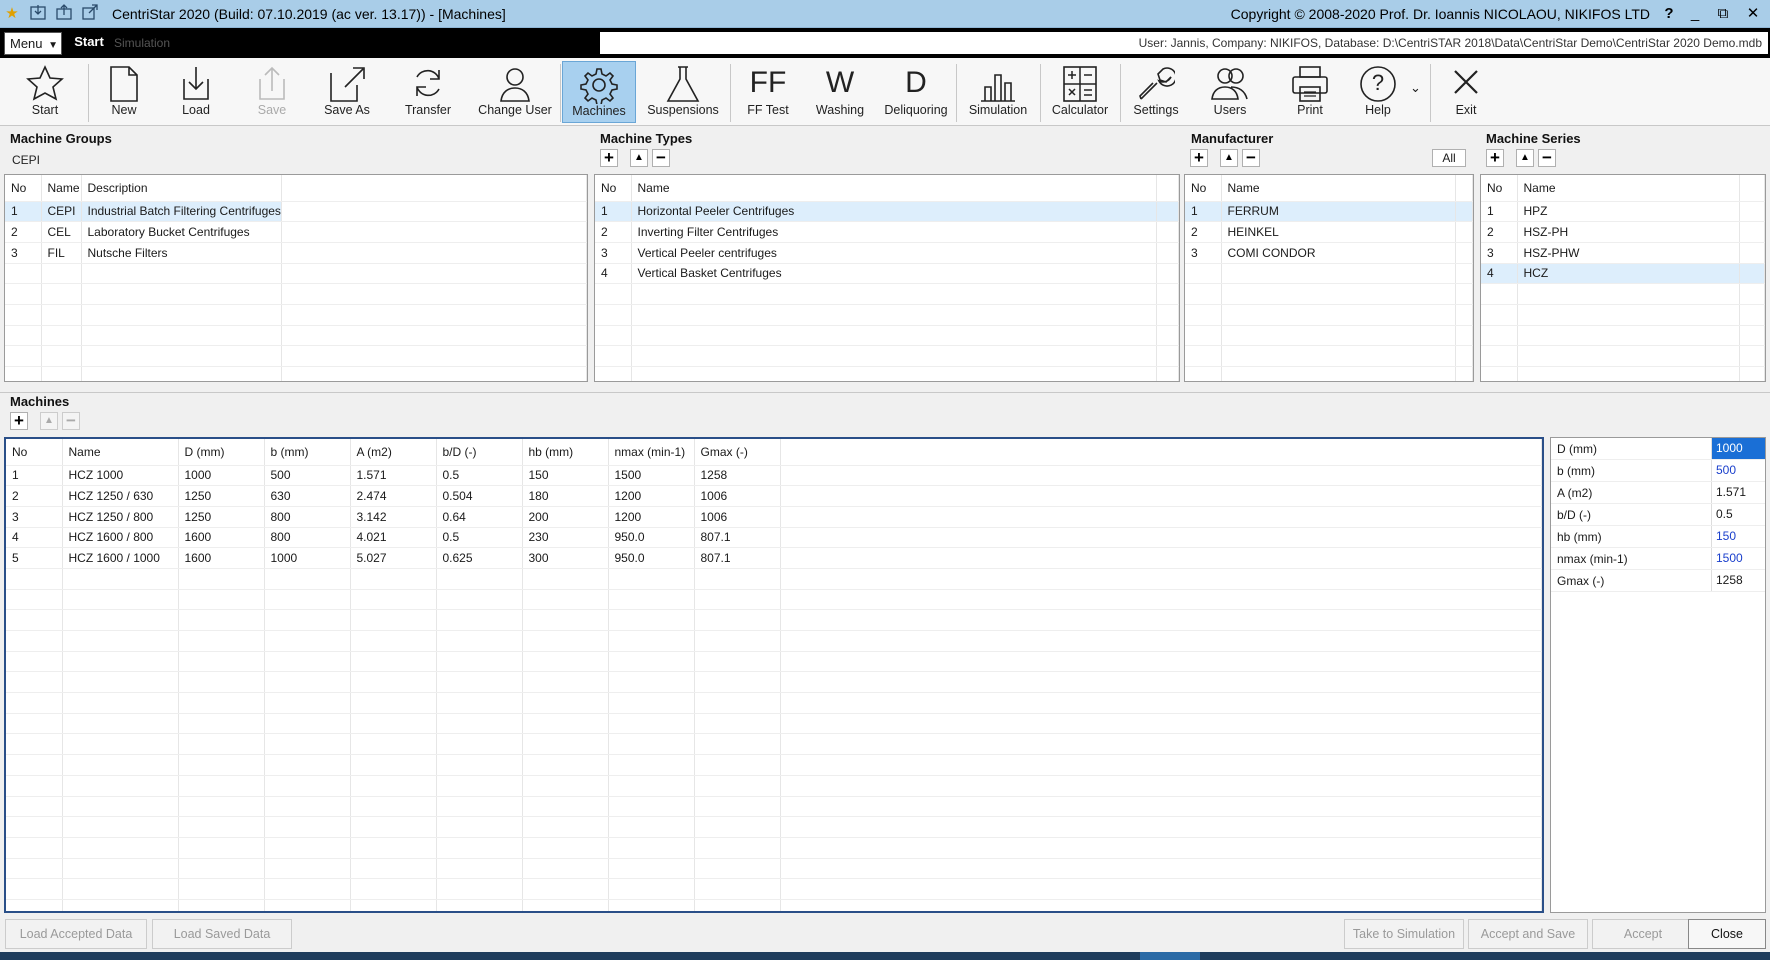  Describe the element at coordinates (1230, 92) in the screenshot. I see `users-tool-button: Users` at that location.